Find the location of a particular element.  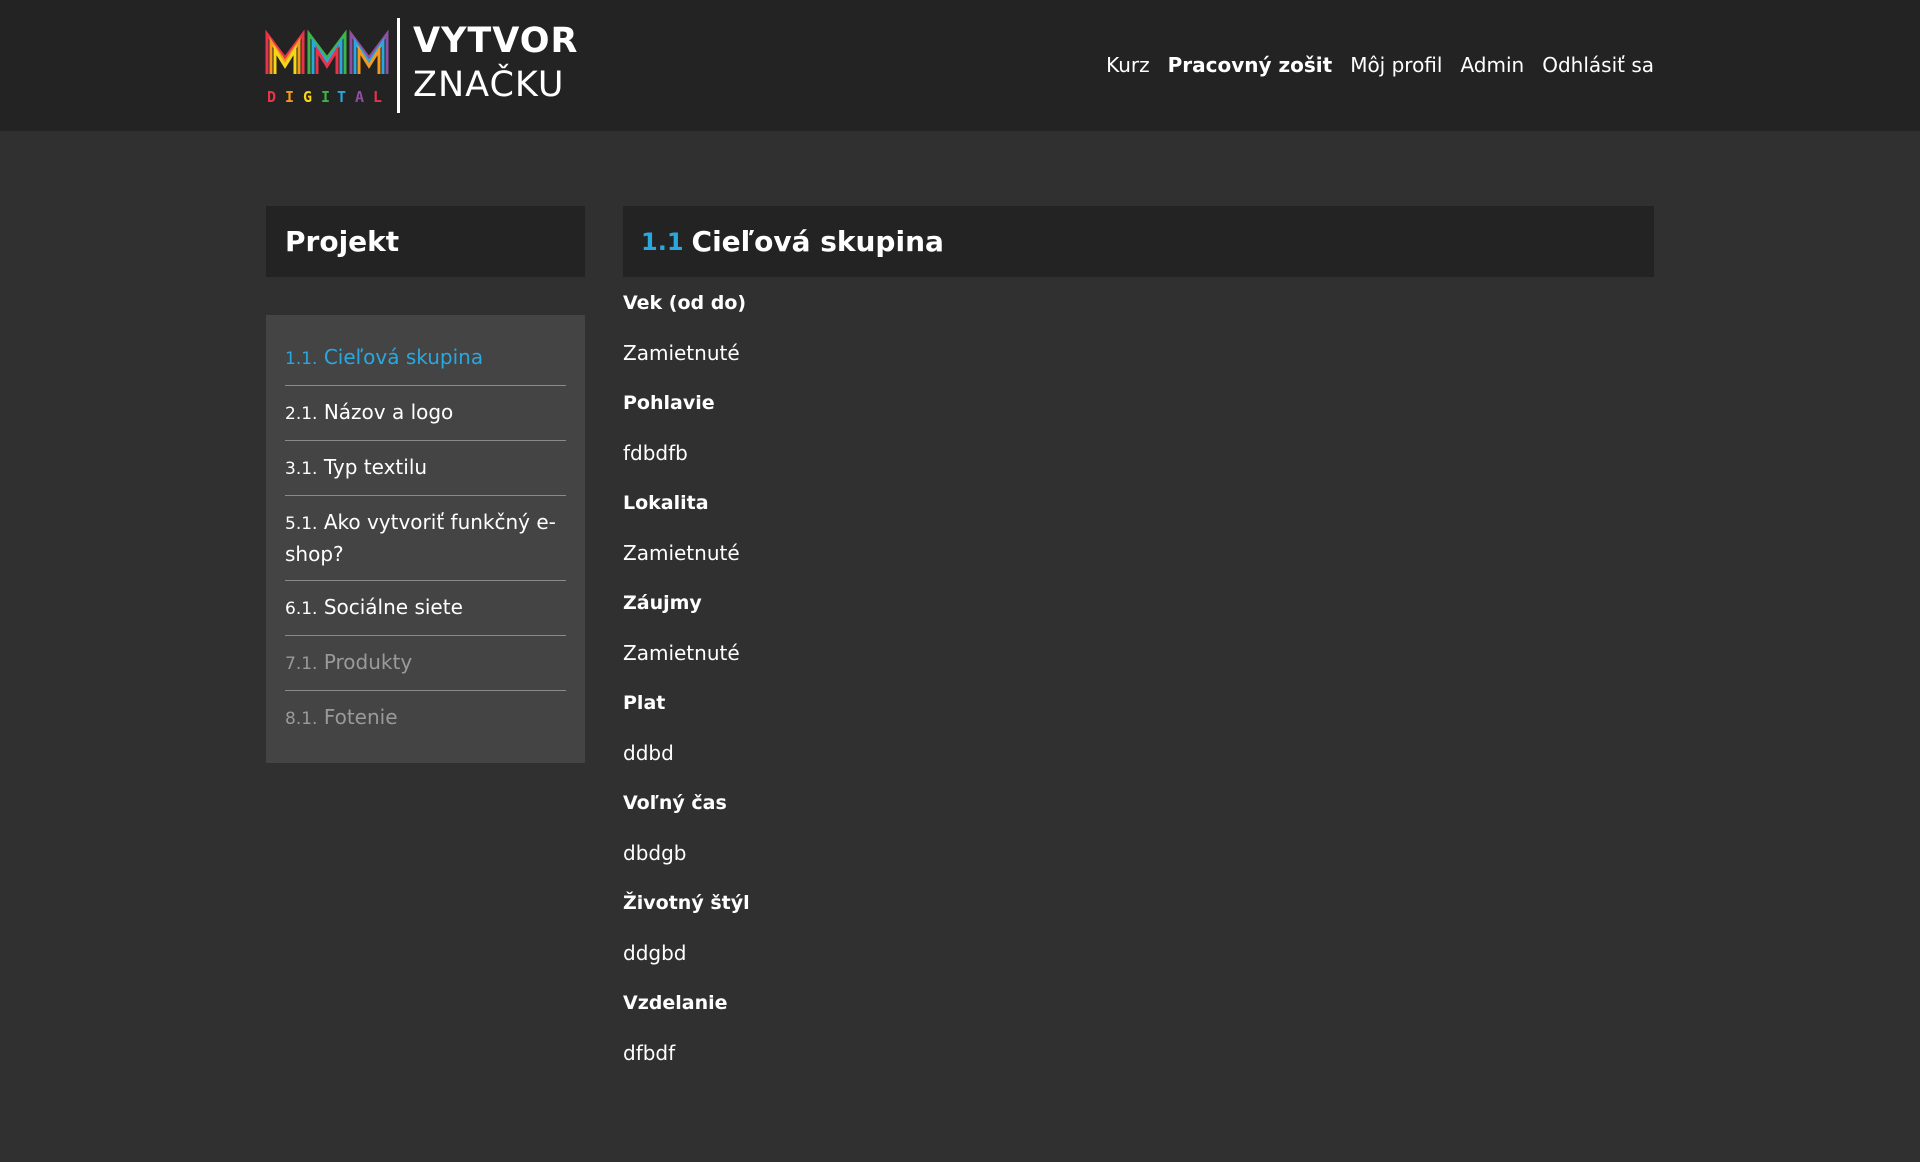

sidebar-header: Projekt is located at coordinates (425, 241).